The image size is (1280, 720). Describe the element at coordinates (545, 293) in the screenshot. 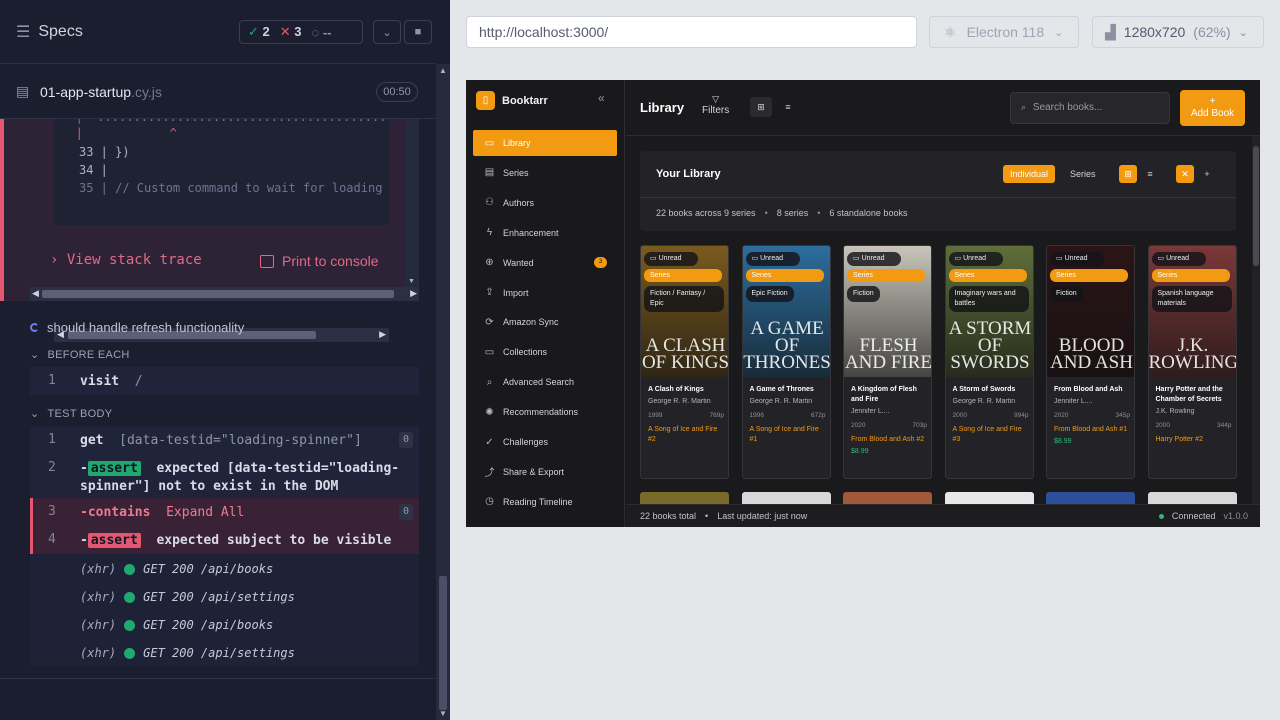

I see `sidebar-item-import: ⇪ Import` at that location.